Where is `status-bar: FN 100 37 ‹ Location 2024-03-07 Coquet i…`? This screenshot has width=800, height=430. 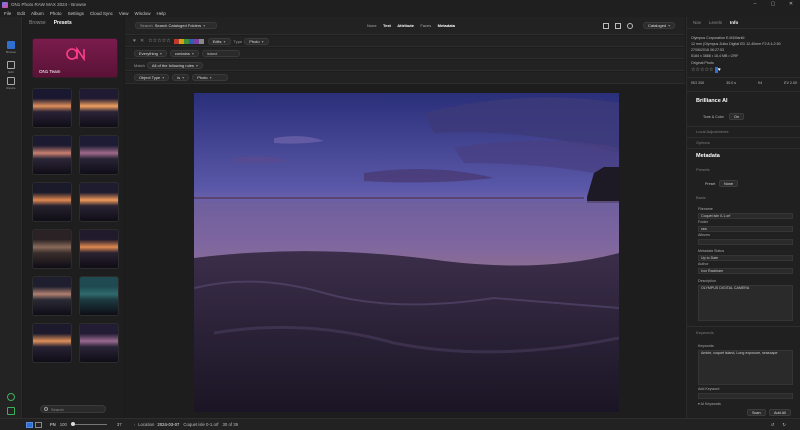 status-bar: FN 100 37 ‹ Location 2024-03-07 Coquet i… is located at coordinates (400, 424).